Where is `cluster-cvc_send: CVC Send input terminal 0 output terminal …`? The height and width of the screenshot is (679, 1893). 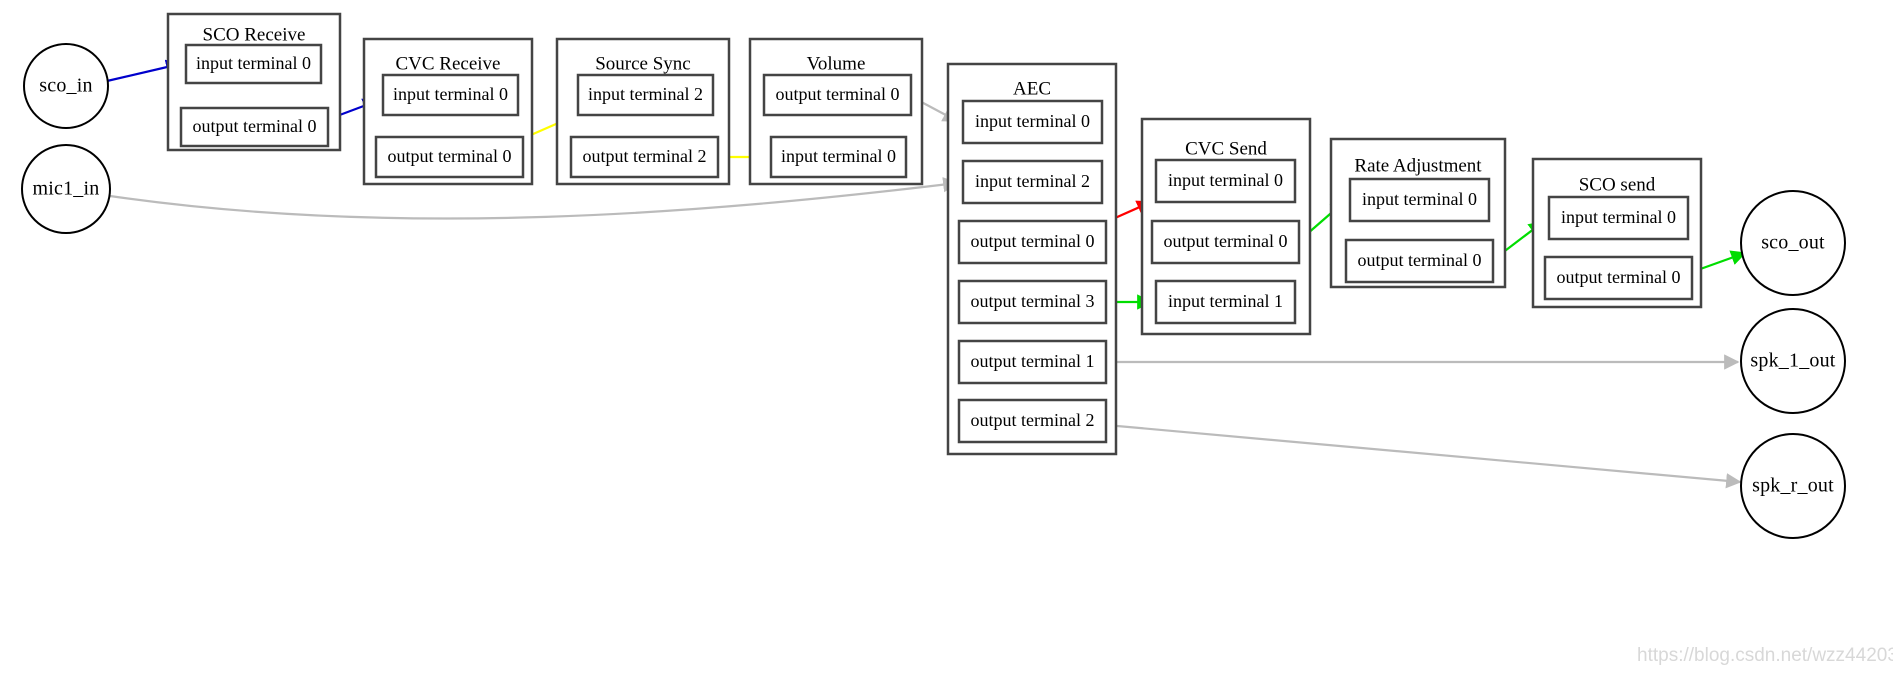 cluster-cvc_send: CVC Send input terminal 0 output terminal … is located at coordinates (1226, 226).